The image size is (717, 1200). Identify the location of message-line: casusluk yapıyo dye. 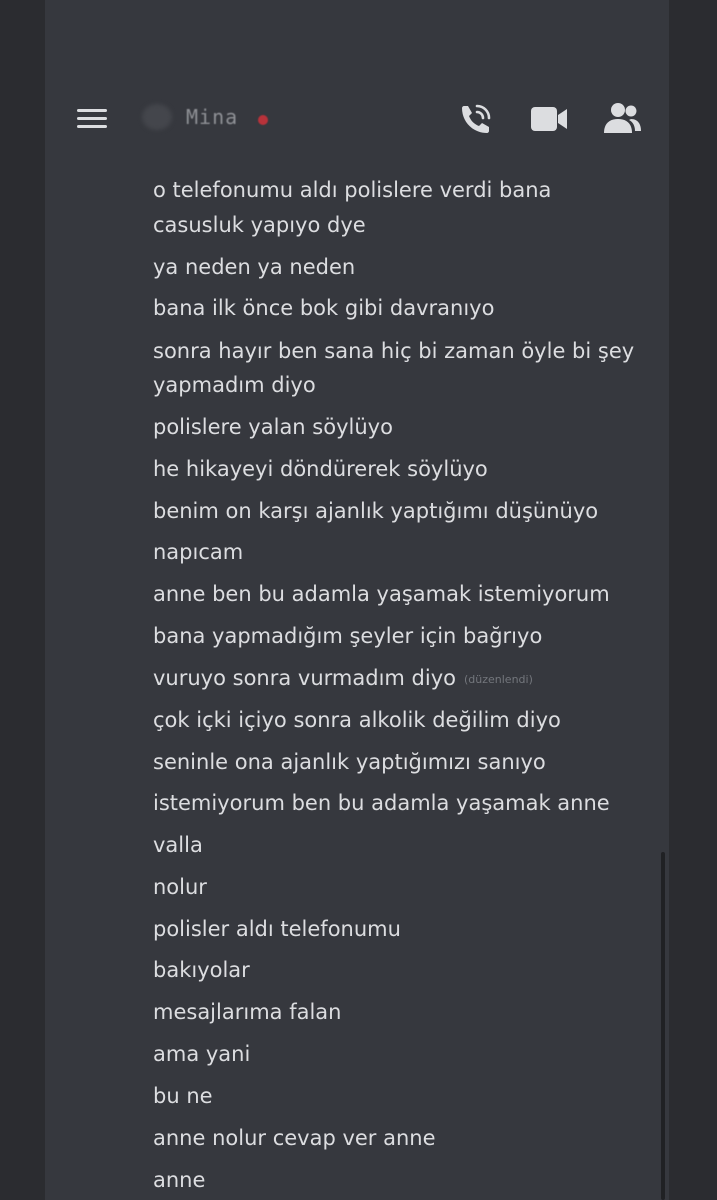
(259, 225).